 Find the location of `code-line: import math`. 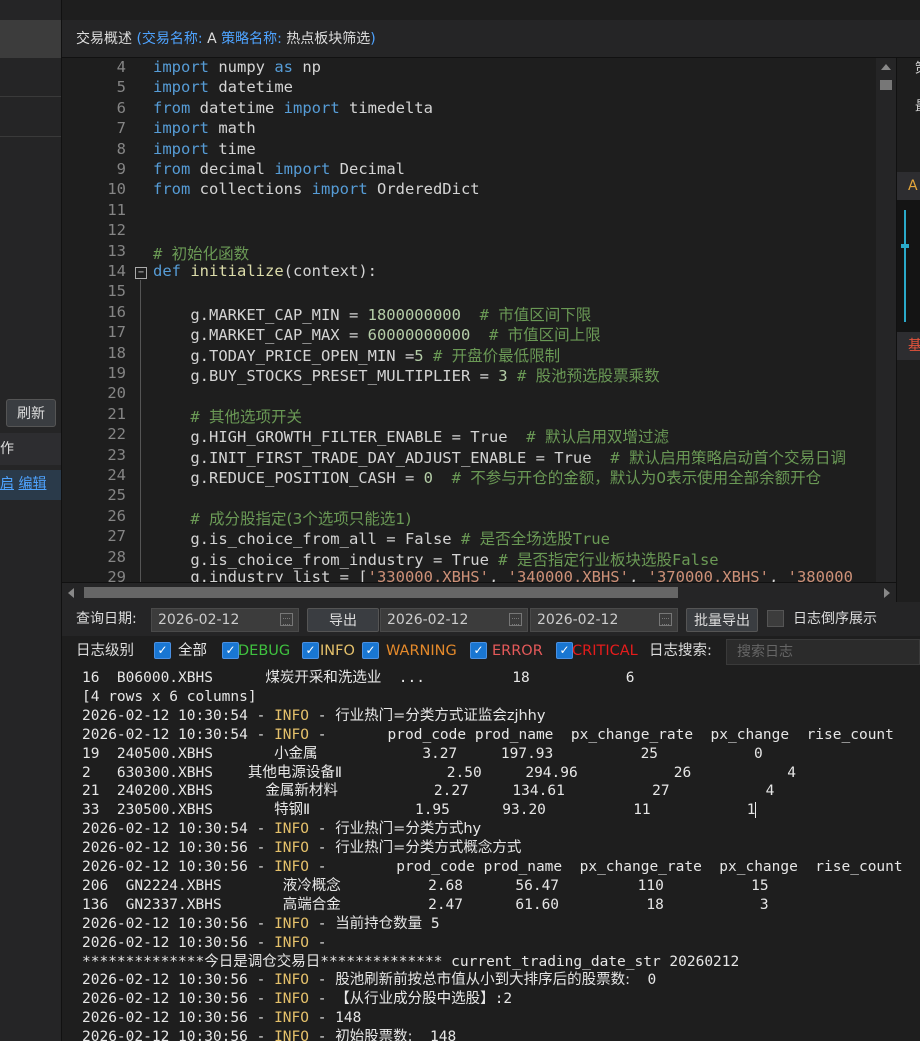

code-line: import math is located at coordinates (204, 128).